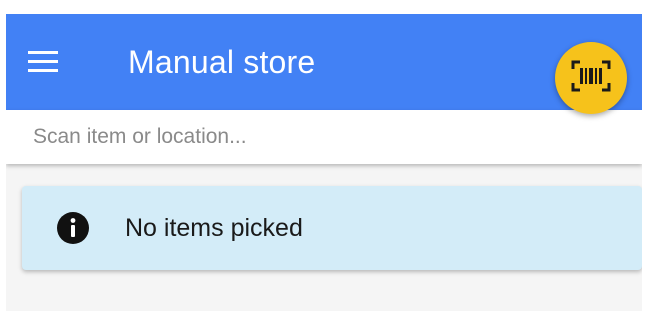 The height and width of the screenshot is (311, 646). What do you see at coordinates (73, 228) in the screenshot?
I see `info-icon` at bounding box center [73, 228].